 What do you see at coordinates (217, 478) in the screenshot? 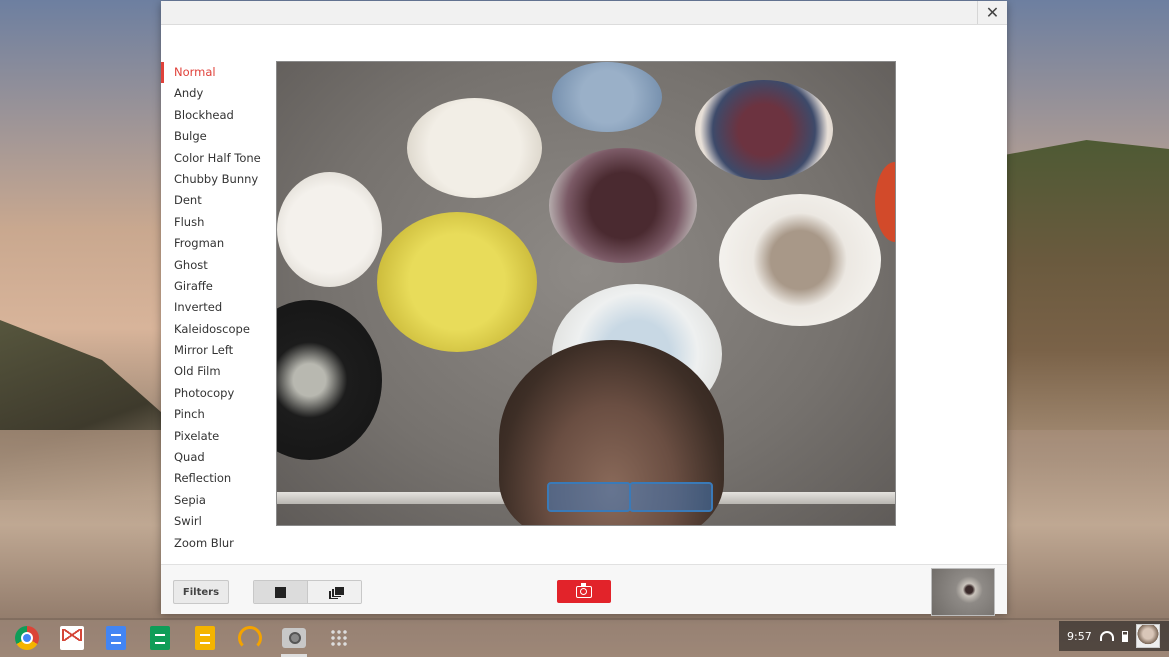
I see `filter-item-reflection: Reflection` at bounding box center [217, 478].